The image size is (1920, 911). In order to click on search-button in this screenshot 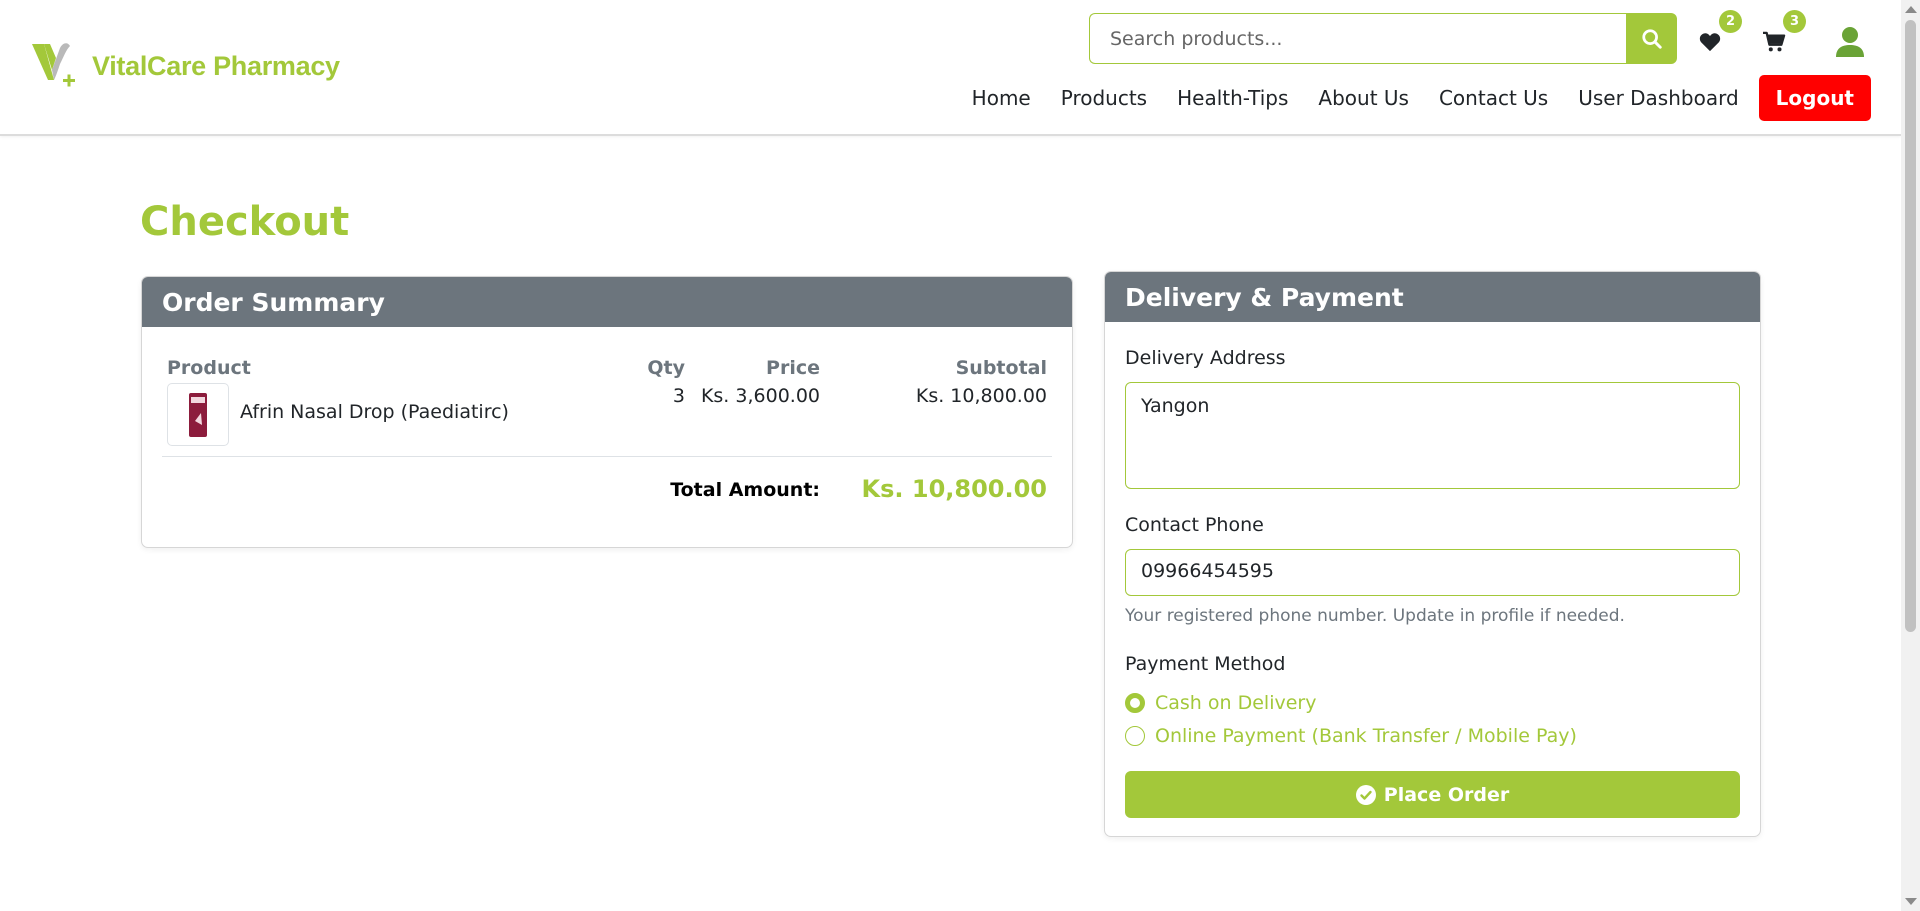, I will do `click(1651, 38)`.